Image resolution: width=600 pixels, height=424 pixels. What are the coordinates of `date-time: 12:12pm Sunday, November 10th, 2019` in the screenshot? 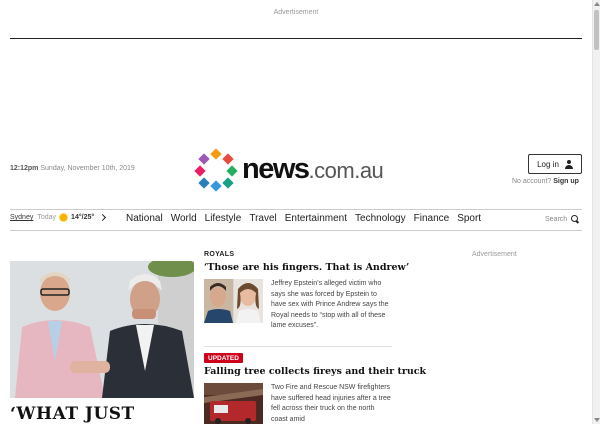 It's located at (72, 168).